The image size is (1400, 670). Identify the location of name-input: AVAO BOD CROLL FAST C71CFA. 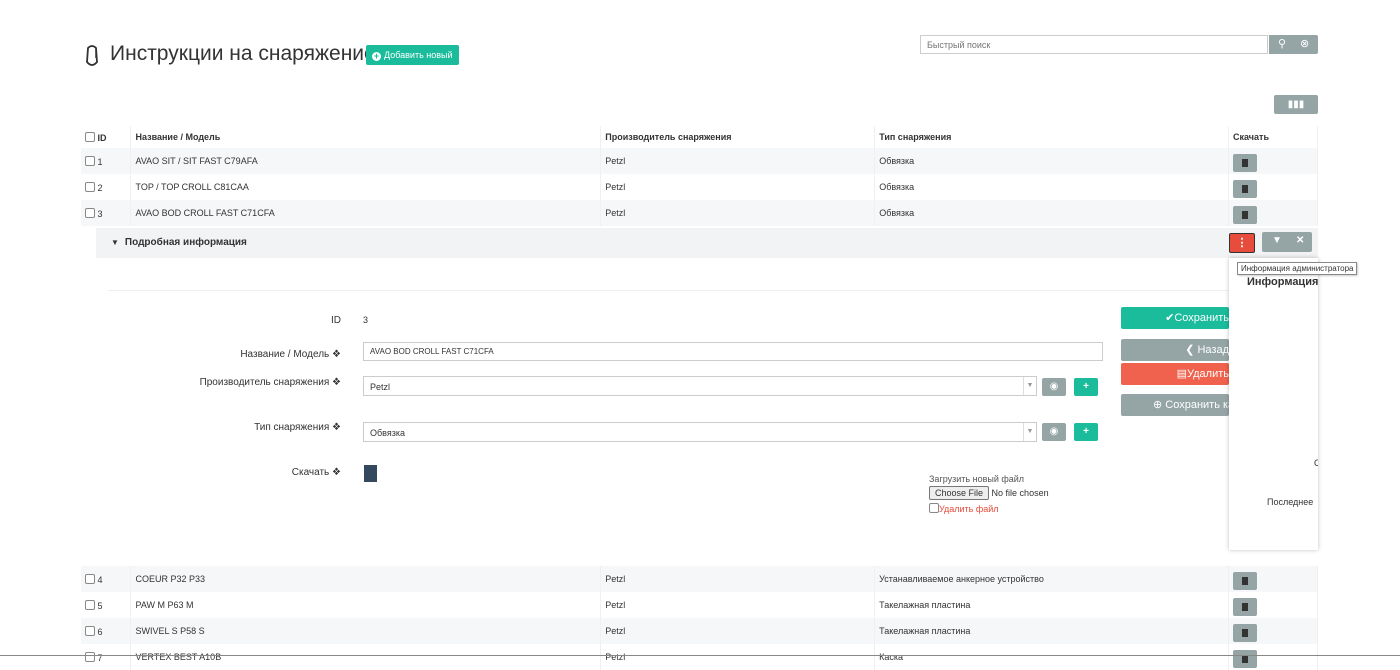
(733, 351).